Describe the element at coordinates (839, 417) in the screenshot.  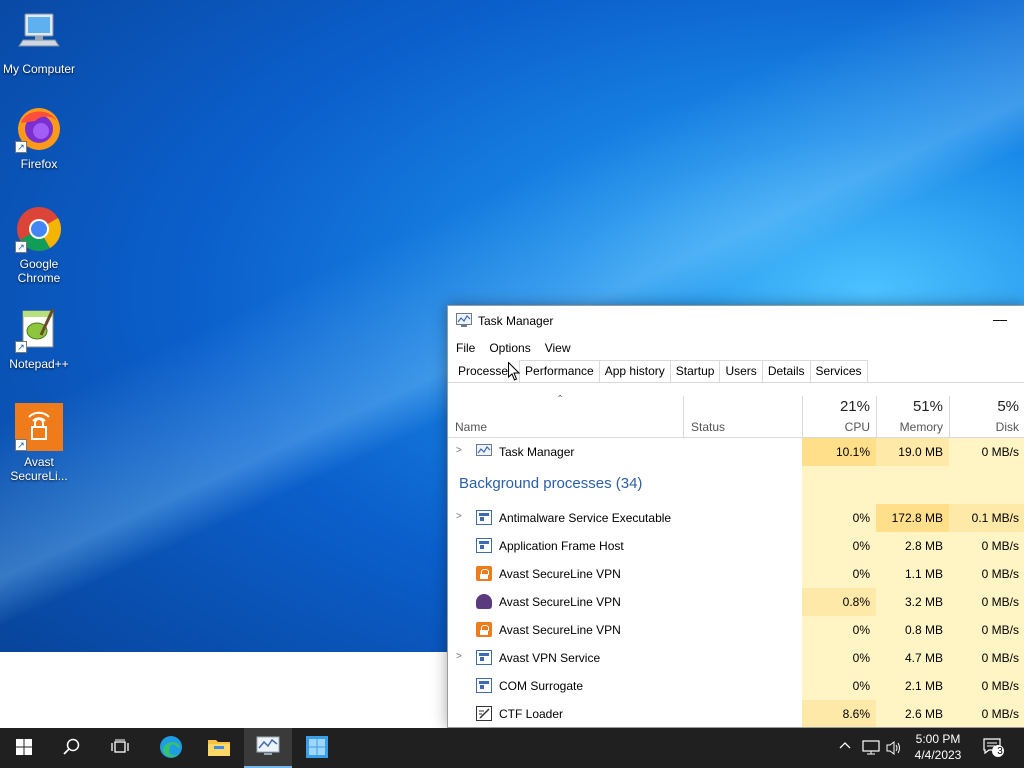
I see `column-header-cpu: 21% CPU` at that location.